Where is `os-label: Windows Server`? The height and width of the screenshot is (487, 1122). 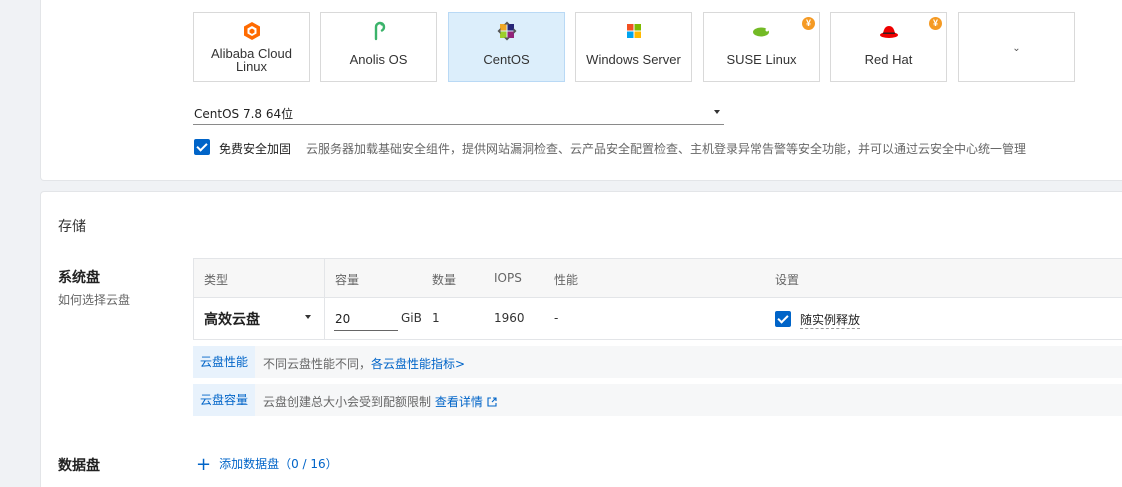
os-label: Windows Server is located at coordinates (633, 59).